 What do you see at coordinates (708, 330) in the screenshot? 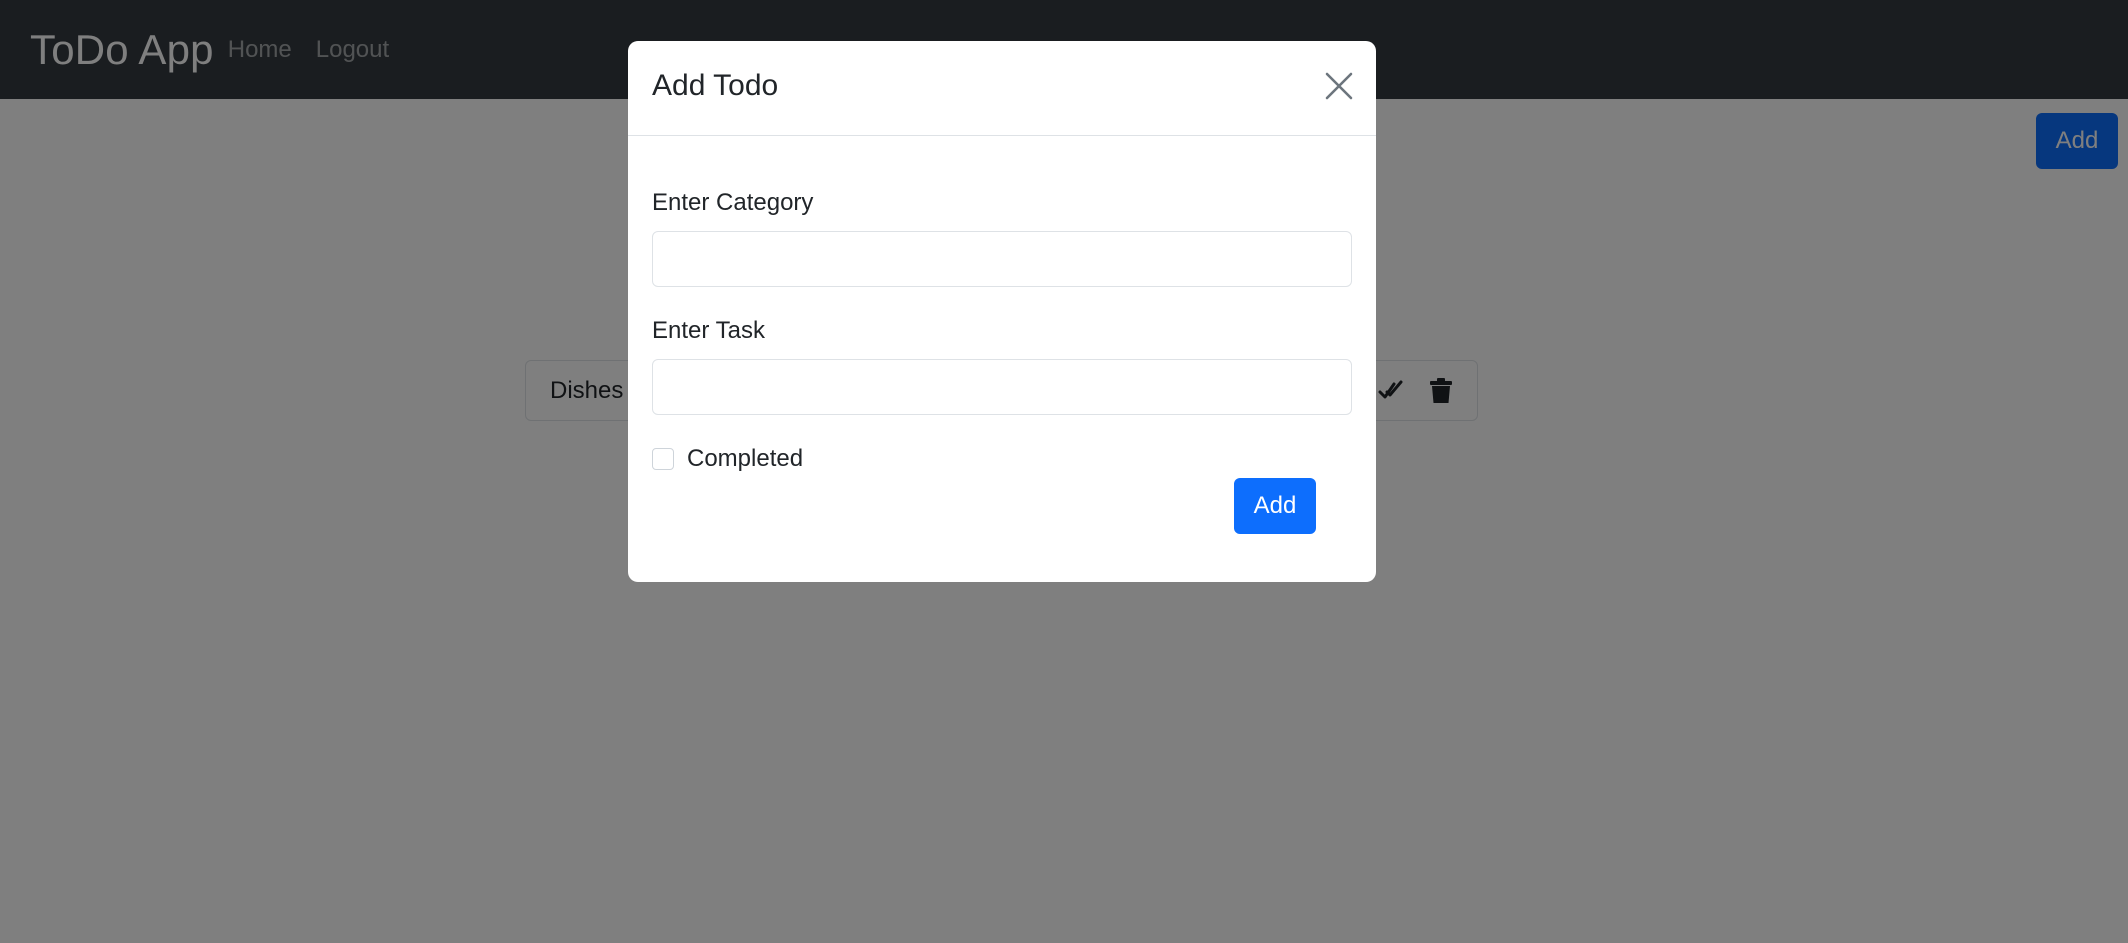
I see `task-label: Enter Task` at bounding box center [708, 330].